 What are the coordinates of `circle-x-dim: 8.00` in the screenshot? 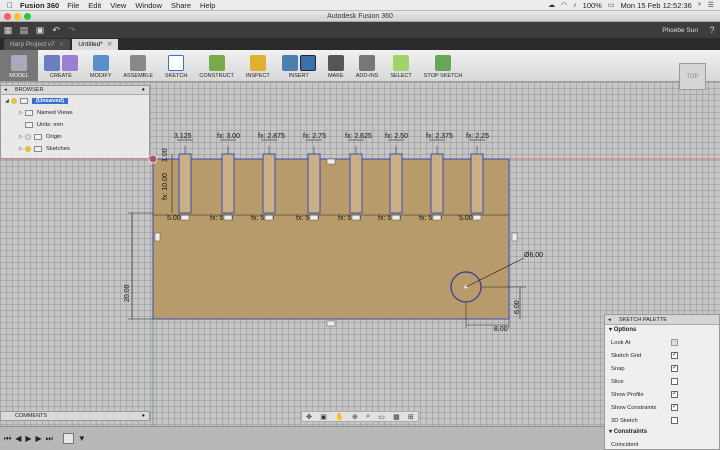 It's located at (501, 329).